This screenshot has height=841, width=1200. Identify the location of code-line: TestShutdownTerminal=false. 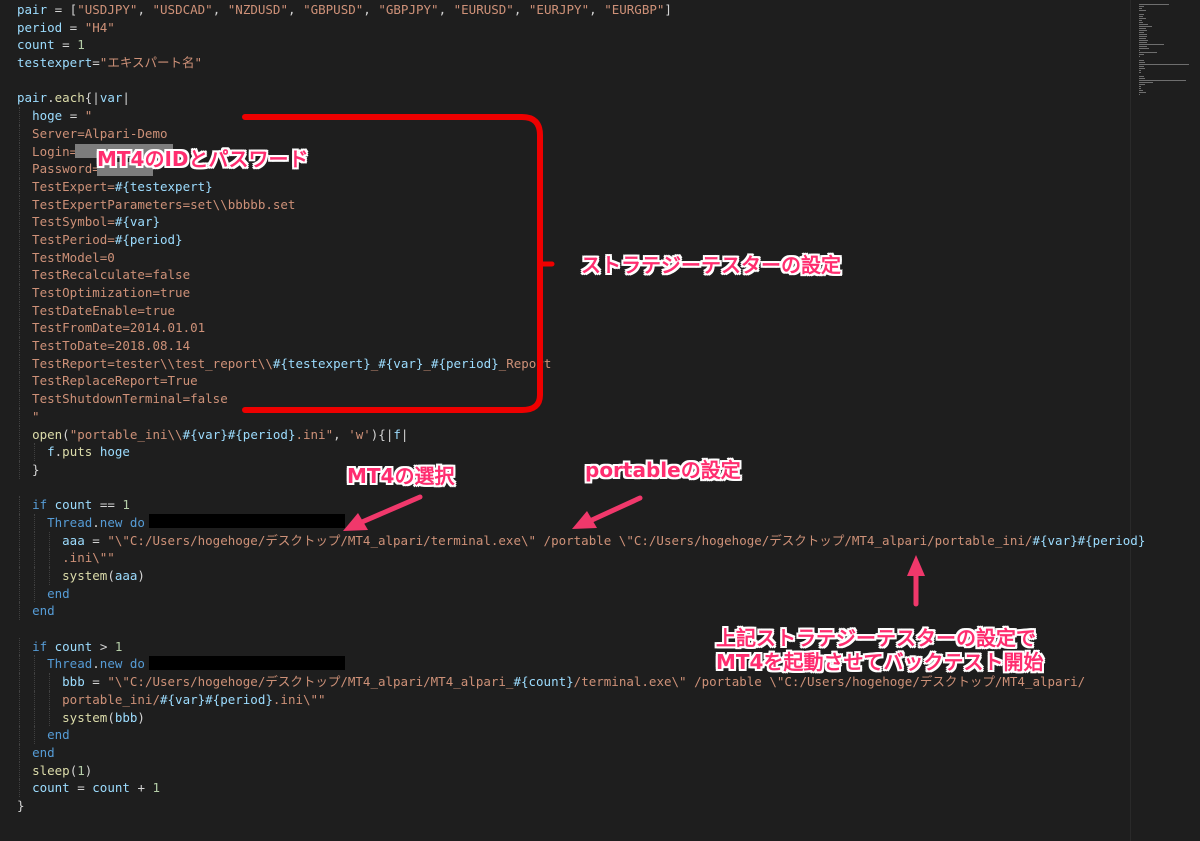
(581, 399).